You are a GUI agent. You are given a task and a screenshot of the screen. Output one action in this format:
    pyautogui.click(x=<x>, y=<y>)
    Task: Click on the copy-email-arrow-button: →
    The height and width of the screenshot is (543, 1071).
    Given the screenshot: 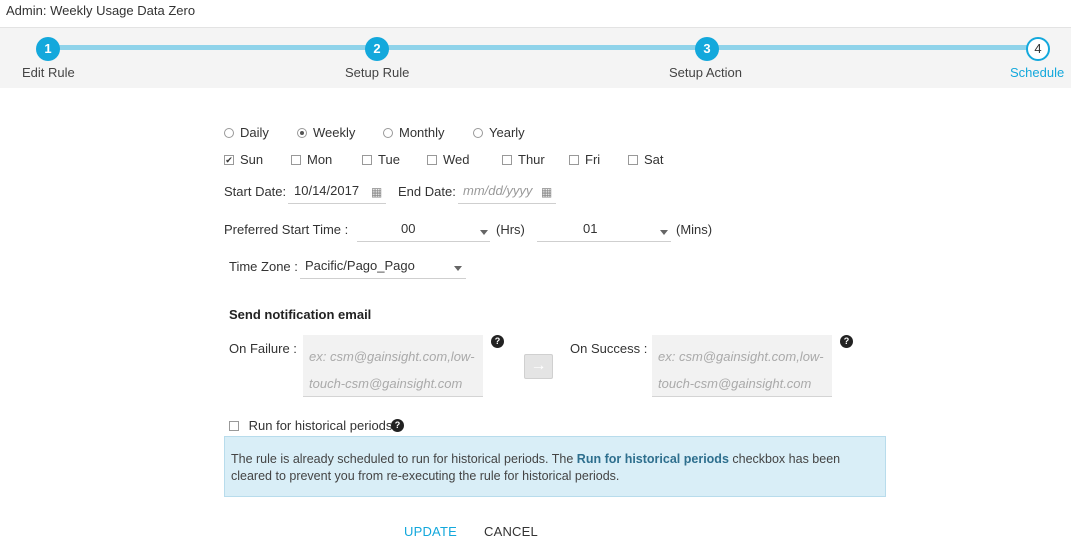 What is the action you would take?
    pyautogui.click(x=538, y=366)
    